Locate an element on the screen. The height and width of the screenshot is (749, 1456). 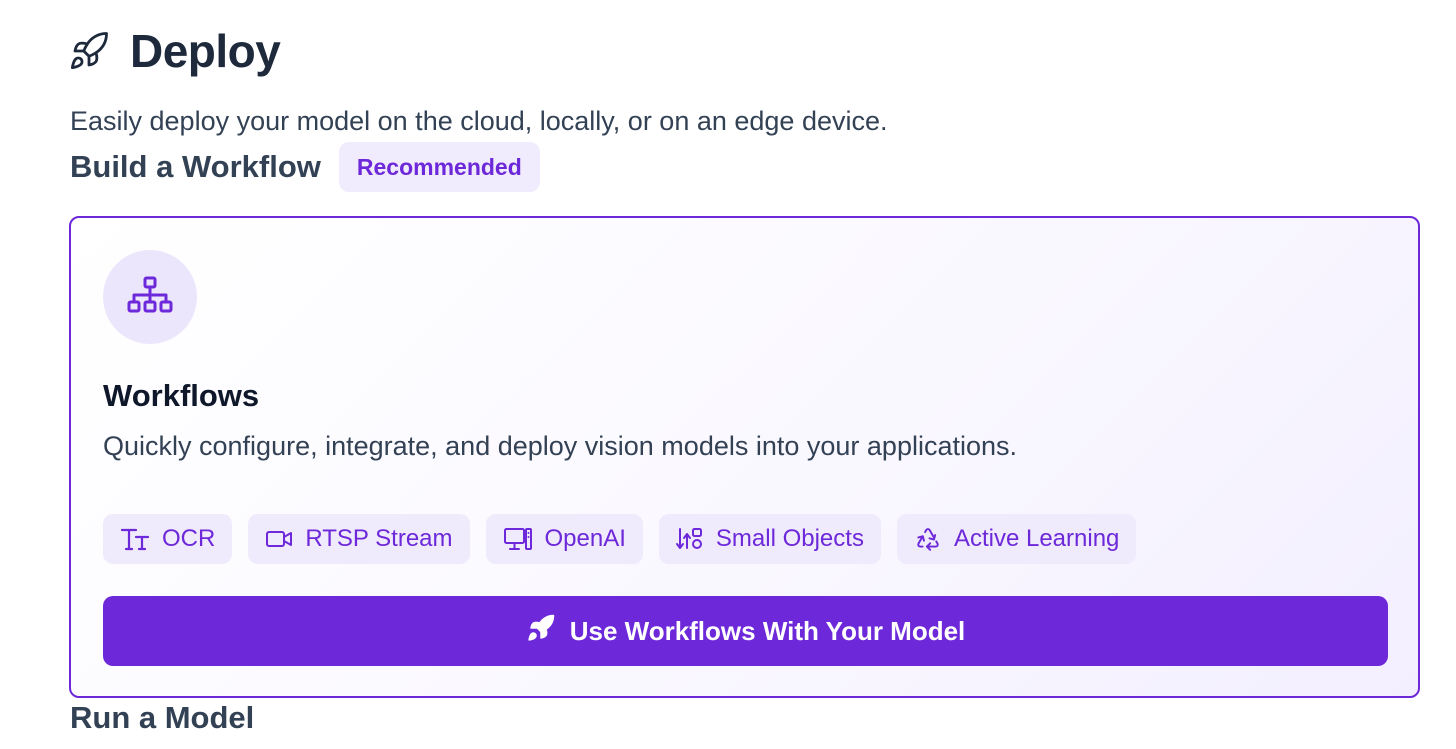
run-model-section-title: Run a Model is located at coordinates (162, 717).